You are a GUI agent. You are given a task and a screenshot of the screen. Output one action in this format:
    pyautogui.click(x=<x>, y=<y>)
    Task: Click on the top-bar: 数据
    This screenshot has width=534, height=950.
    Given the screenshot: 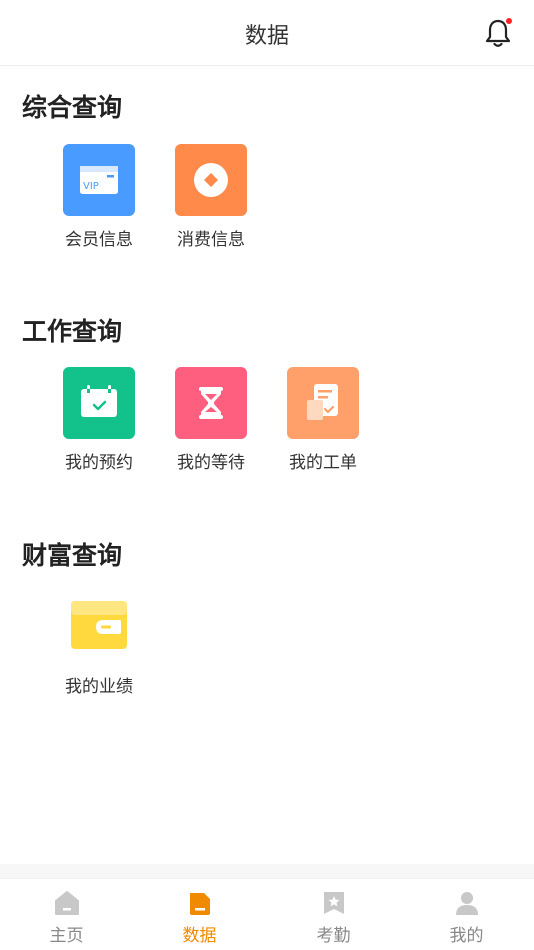 What is the action you would take?
    pyautogui.click(x=267, y=33)
    